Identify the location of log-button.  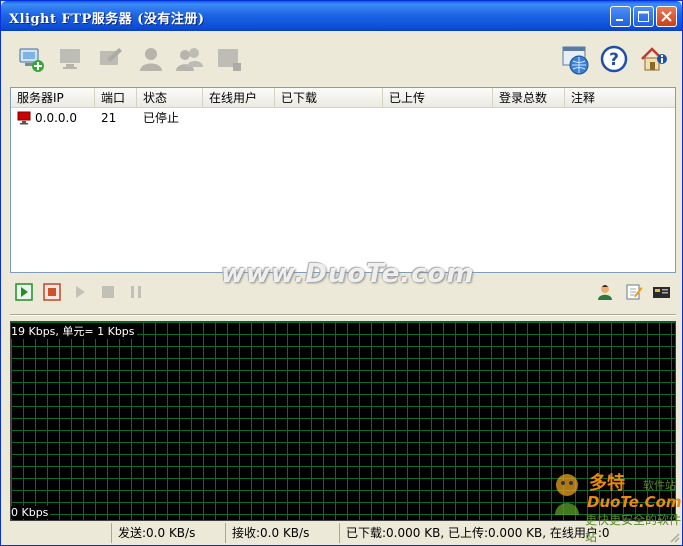
(661, 292).